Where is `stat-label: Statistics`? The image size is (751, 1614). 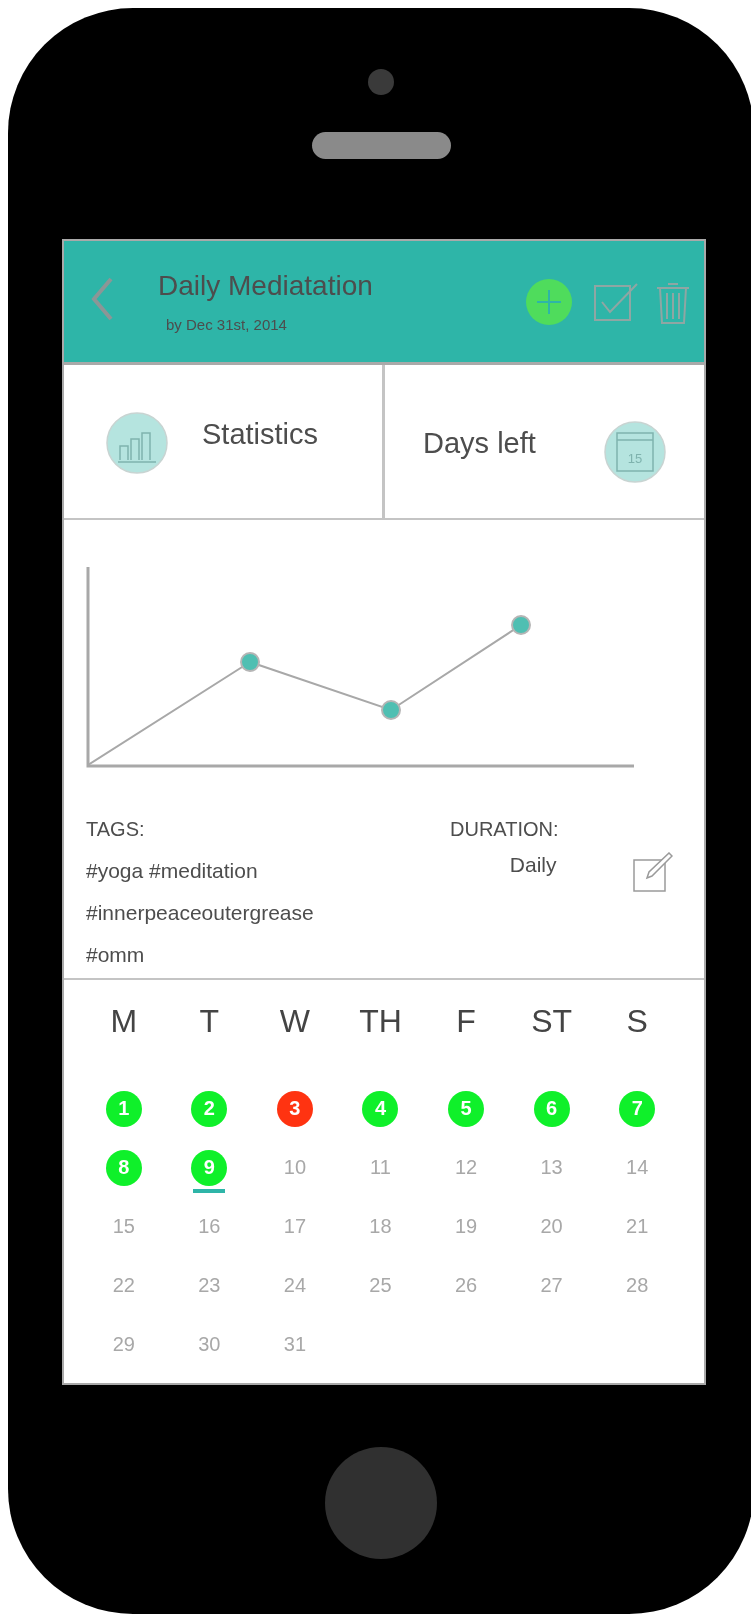
stat-label: Statistics is located at coordinates (260, 434).